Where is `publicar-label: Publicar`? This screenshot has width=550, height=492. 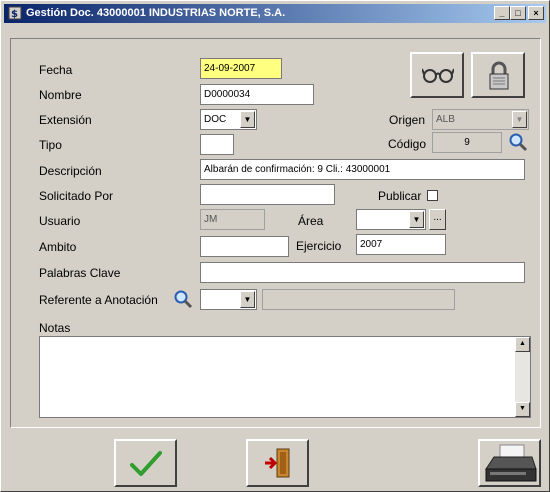
publicar-label: Publicar is located at coordinates (400, 196).